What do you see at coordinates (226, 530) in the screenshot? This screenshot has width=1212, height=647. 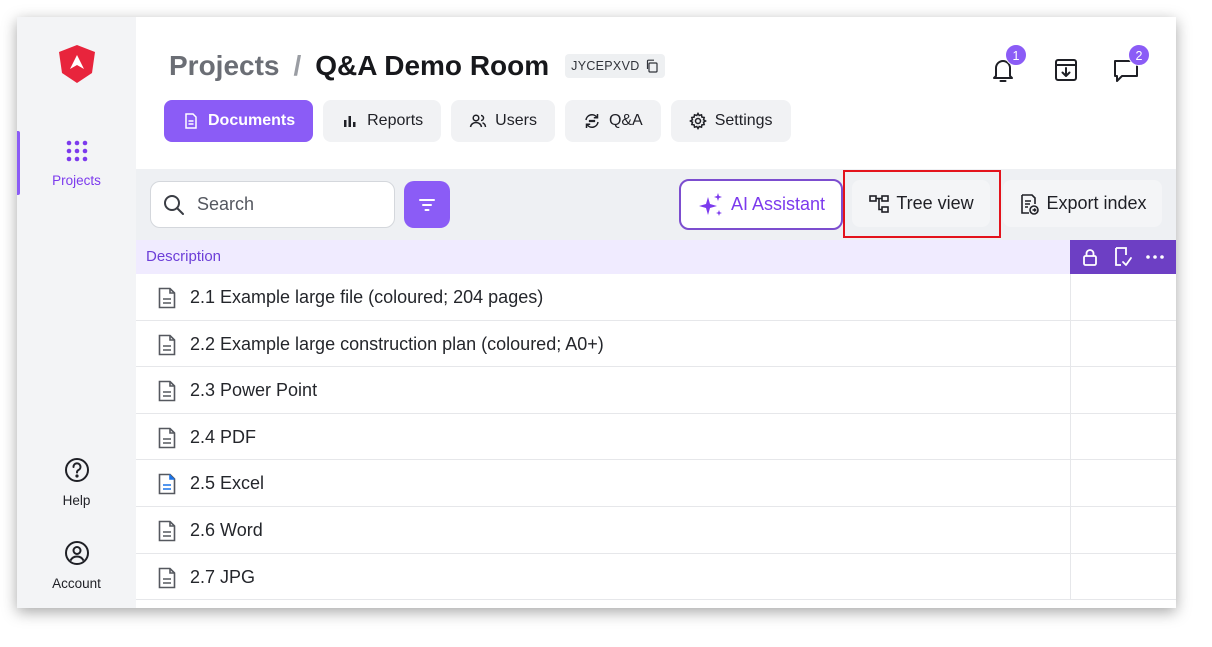 I see `document-name: 2.6 Word` at bounding box center [226, 530].